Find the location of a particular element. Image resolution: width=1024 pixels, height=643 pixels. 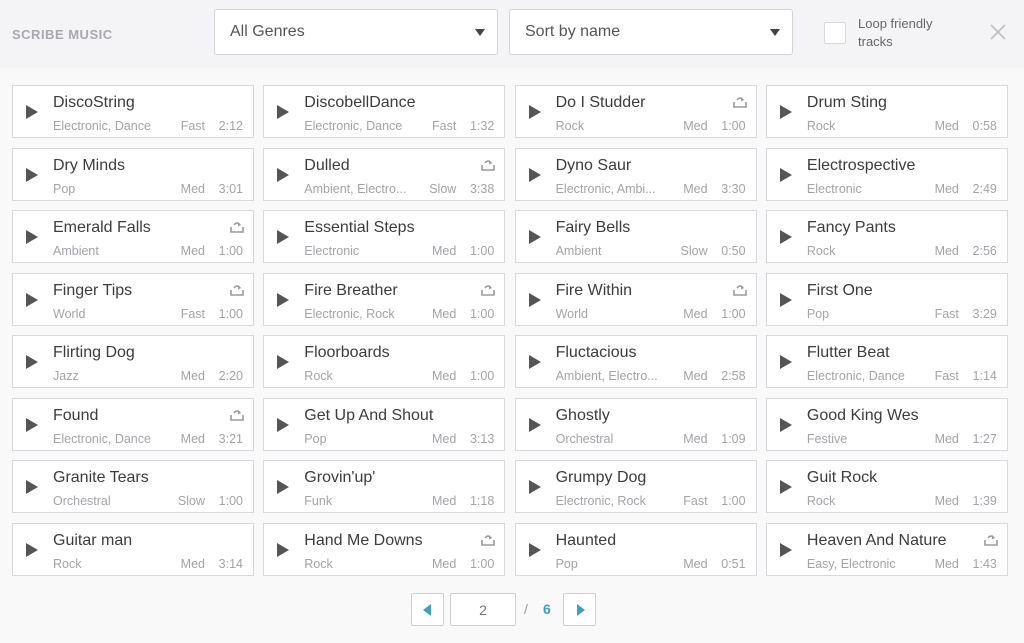

track-card: Grumpy Dog Electronic, Rock Fast 1:00 is located at coordinates (635, 486).